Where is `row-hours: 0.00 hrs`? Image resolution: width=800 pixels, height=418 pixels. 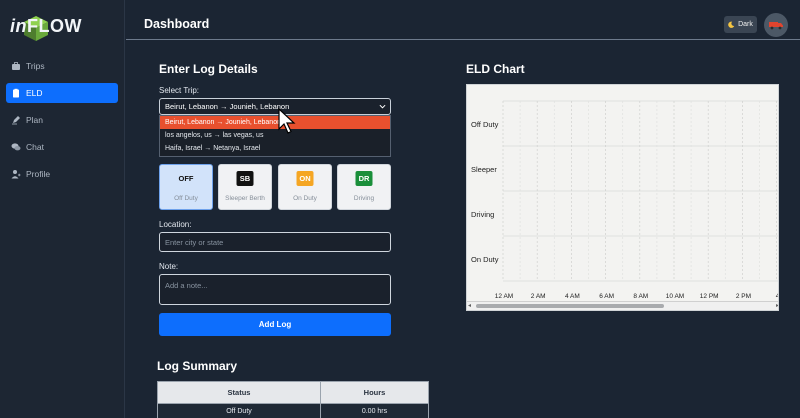
row-hours: 0.00 hrs is located at coordinates (374, 410).